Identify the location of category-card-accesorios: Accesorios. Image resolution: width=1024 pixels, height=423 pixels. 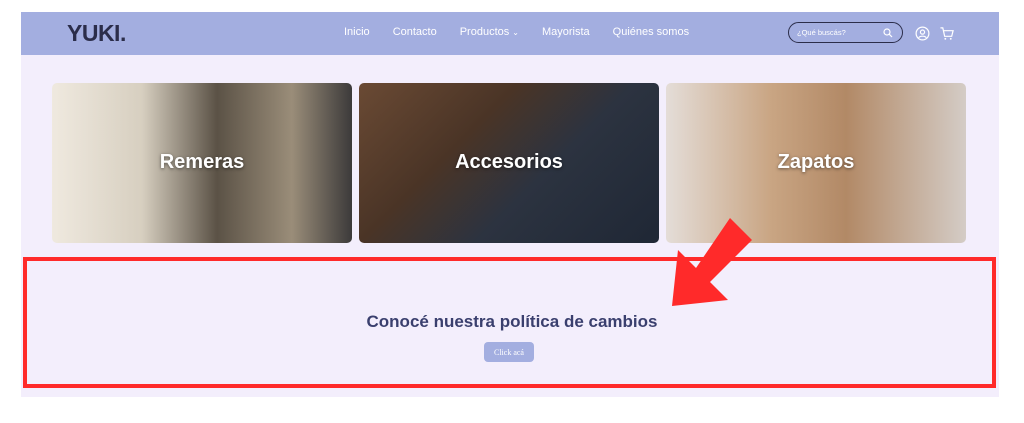
(509, 163).